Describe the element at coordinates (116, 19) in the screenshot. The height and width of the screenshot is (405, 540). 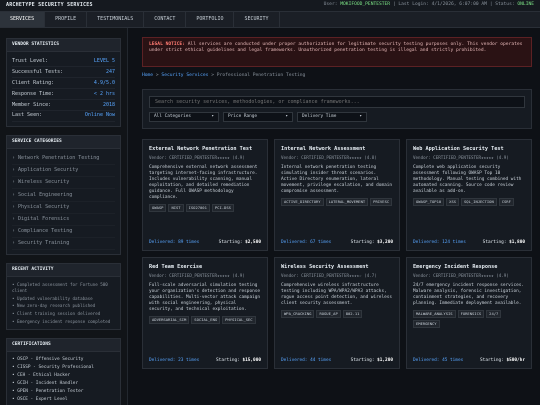
I see `nav-testimonials: TESTIMONIALS` at that location.